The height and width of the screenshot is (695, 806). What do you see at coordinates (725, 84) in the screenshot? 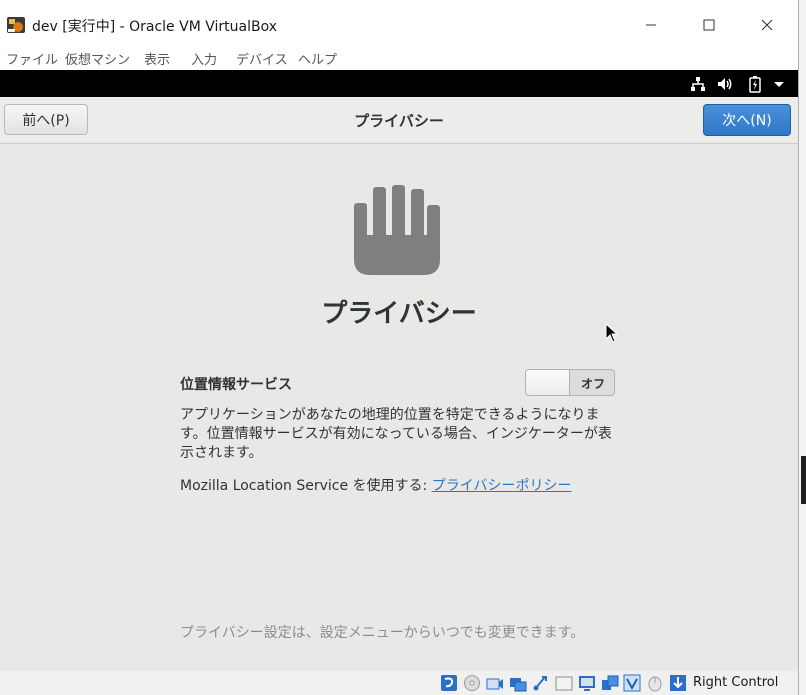
I see `volume-icon` at bounding box center [725, 84].